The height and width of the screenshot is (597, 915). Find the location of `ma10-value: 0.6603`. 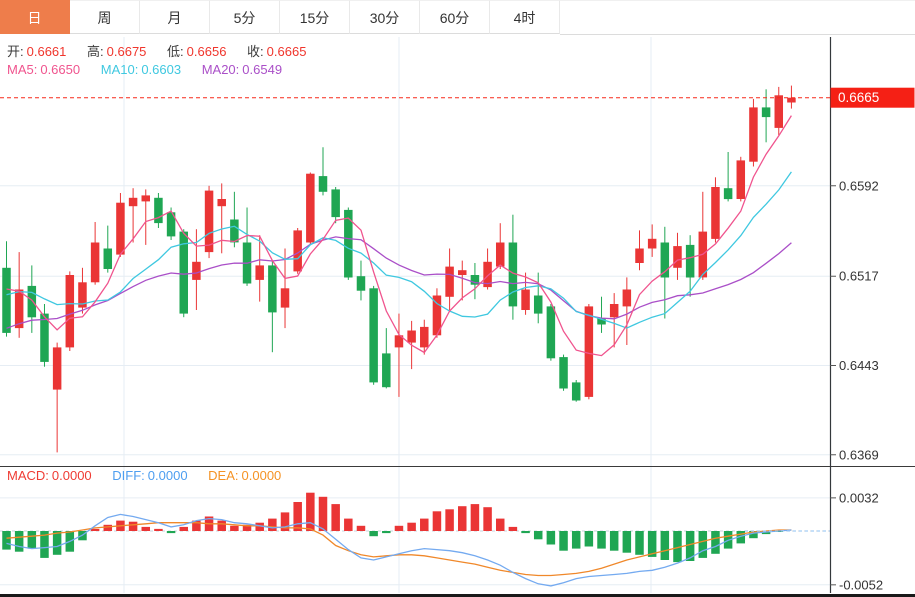

ma10-value: 0.6603 is located at coordinates (161, 69).